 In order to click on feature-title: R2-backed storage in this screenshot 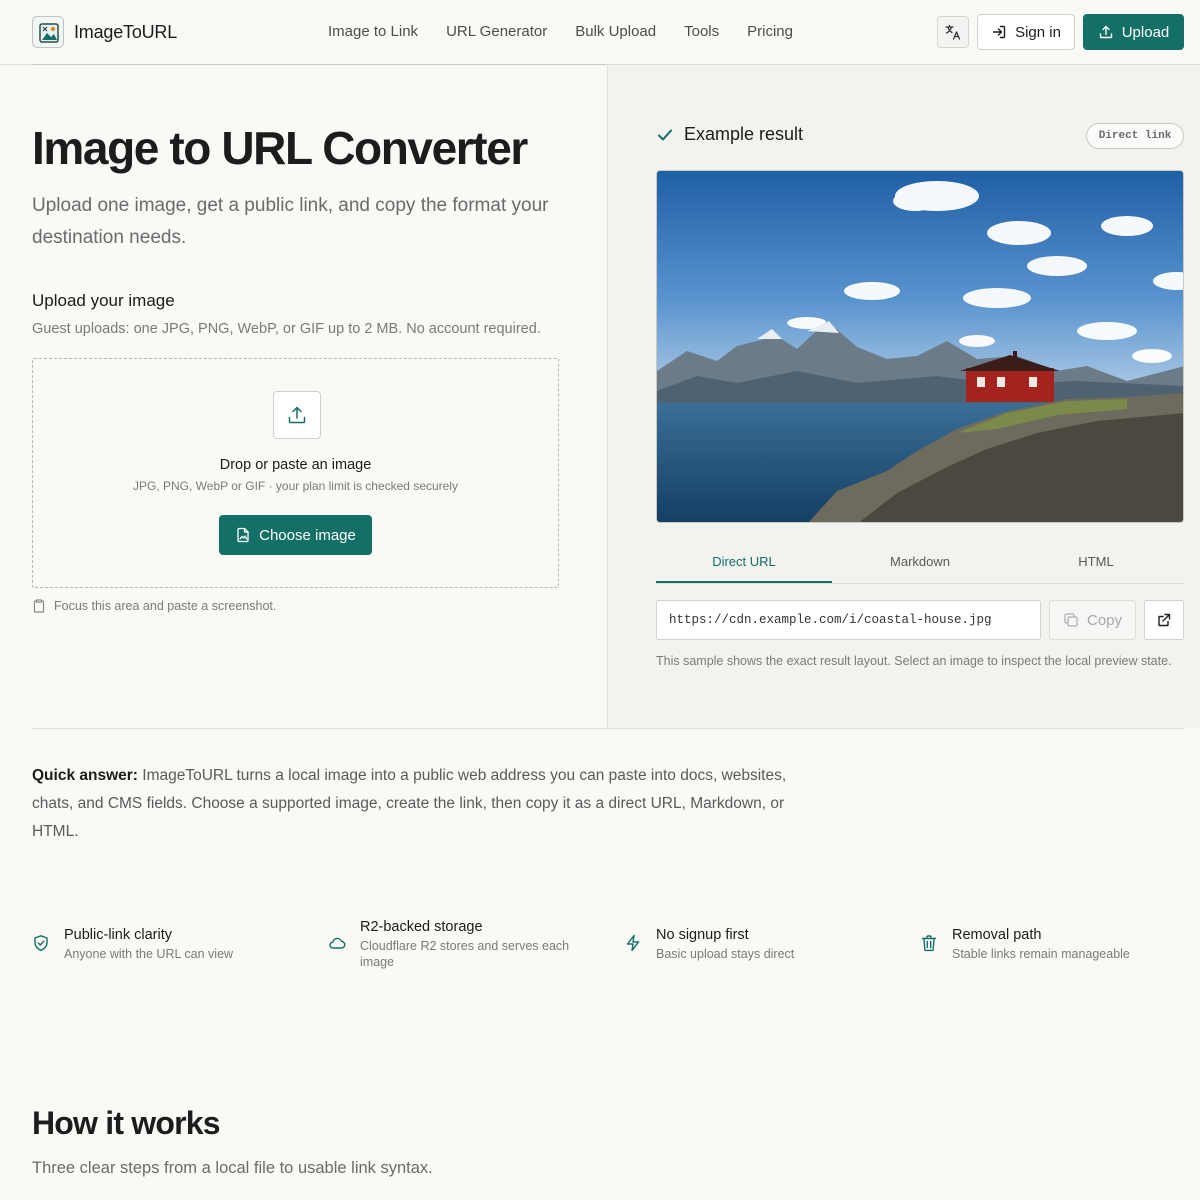, I will do `click(421, 927)`.